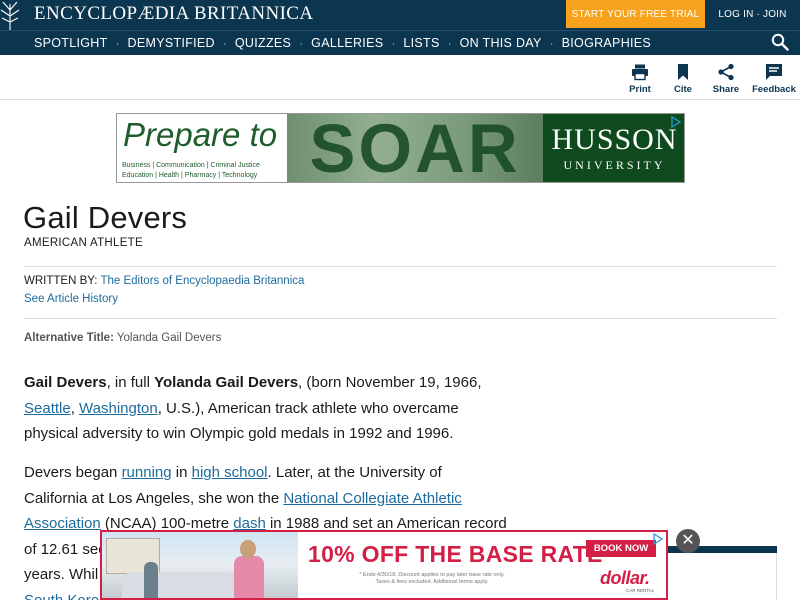 Image resolution: width=800 pixels, height=600 pixels. I want to click on ad-photo-car, so click(182, 585).